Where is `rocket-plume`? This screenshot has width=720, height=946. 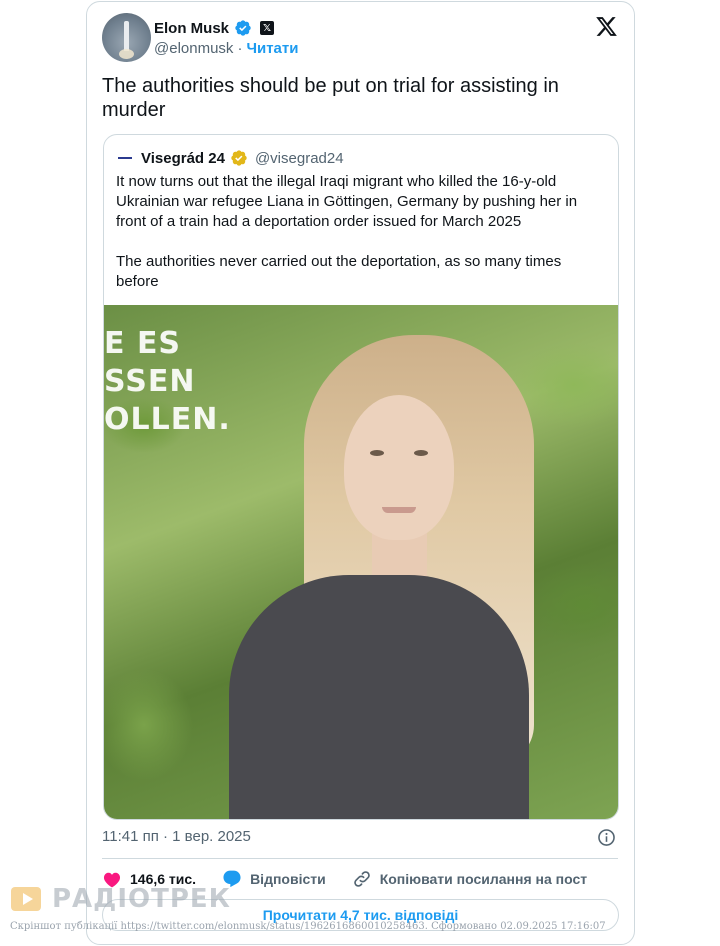
rocket-plume is located at coordinates (126, 54).